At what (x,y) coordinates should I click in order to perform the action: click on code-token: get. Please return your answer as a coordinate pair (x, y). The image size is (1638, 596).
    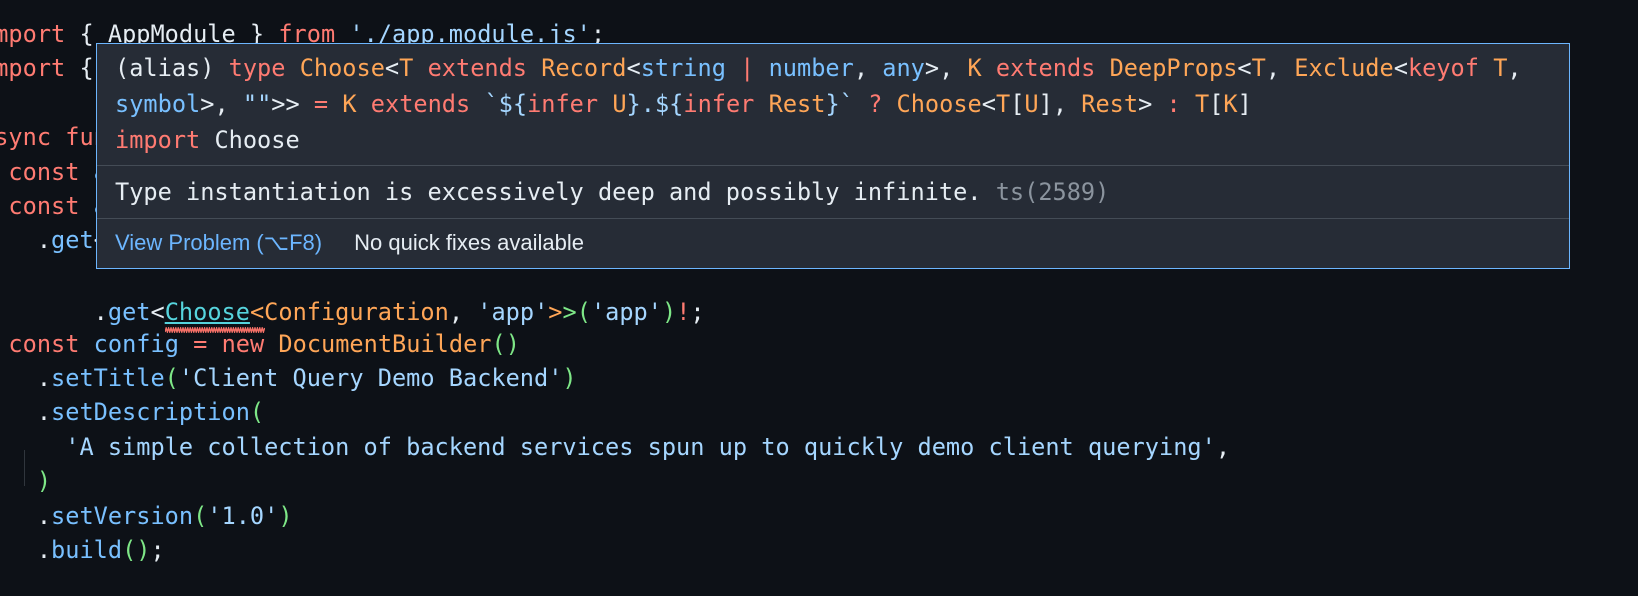
    Looking at the image, I should click on (129, 312).